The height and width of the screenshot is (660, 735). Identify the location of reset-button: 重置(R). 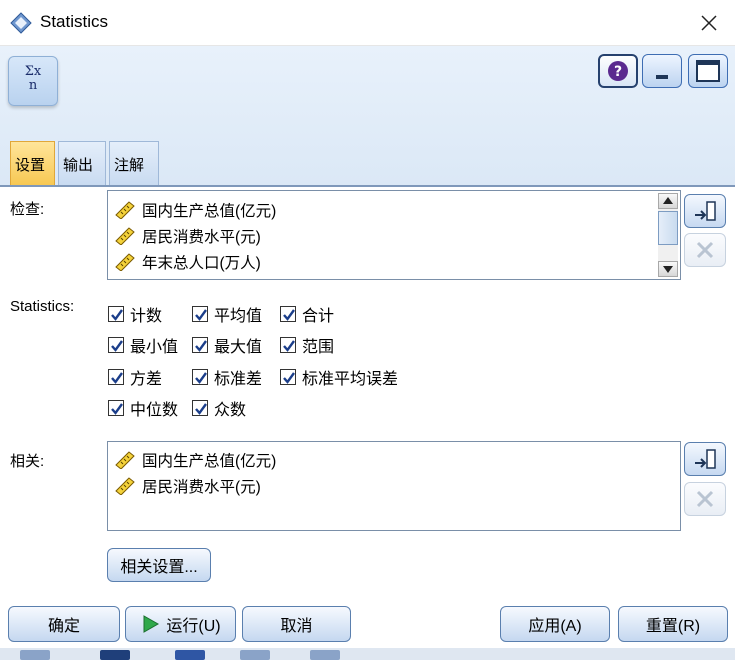
(673, 624).